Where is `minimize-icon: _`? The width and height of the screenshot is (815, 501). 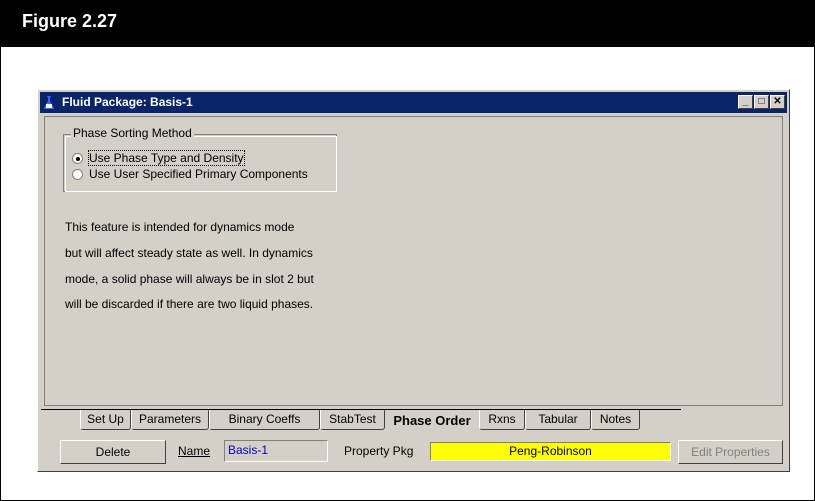 minimize-icon: _ is located at coordinates (745, 101).